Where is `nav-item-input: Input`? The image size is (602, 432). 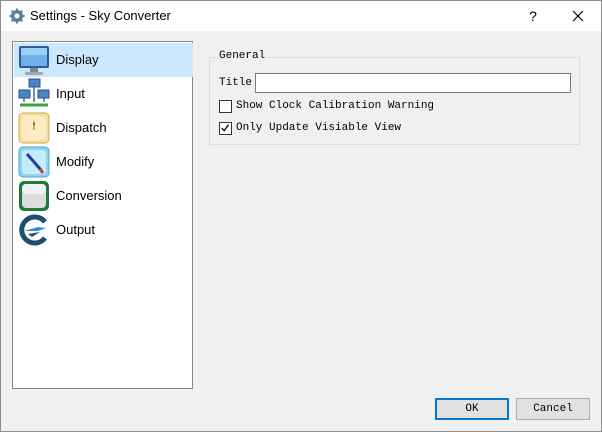 nav-item-input: Input is located at coordinates (103, 94).